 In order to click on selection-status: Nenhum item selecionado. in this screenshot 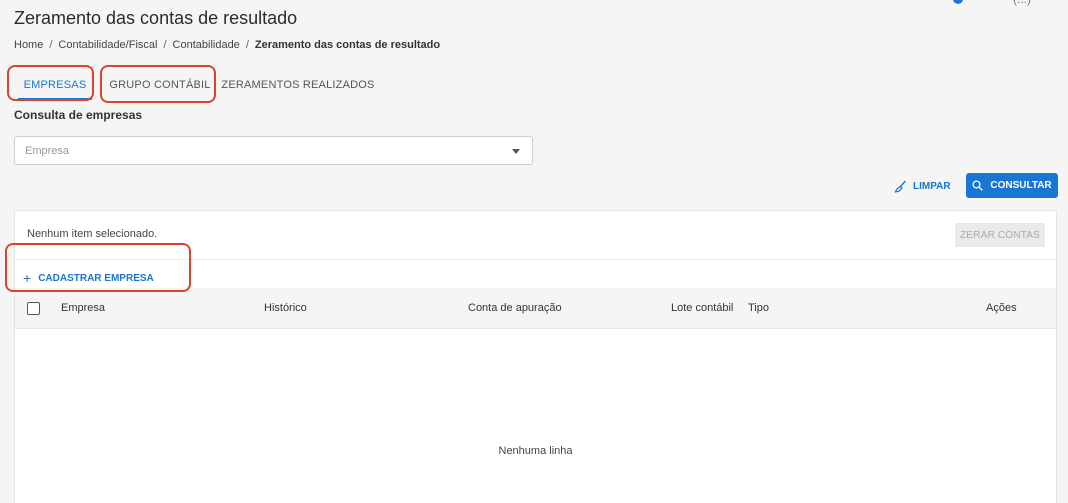, I will do `click(92, 234)`.